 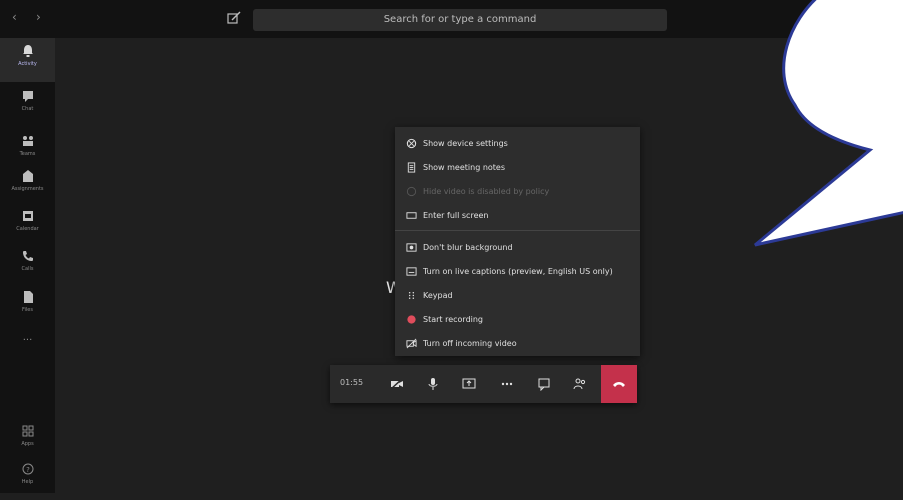 What do you see at coordinates (27, 109) in the screenshot?
I see `sidebar-item-label: Chat` at bounding box center [27, 109].